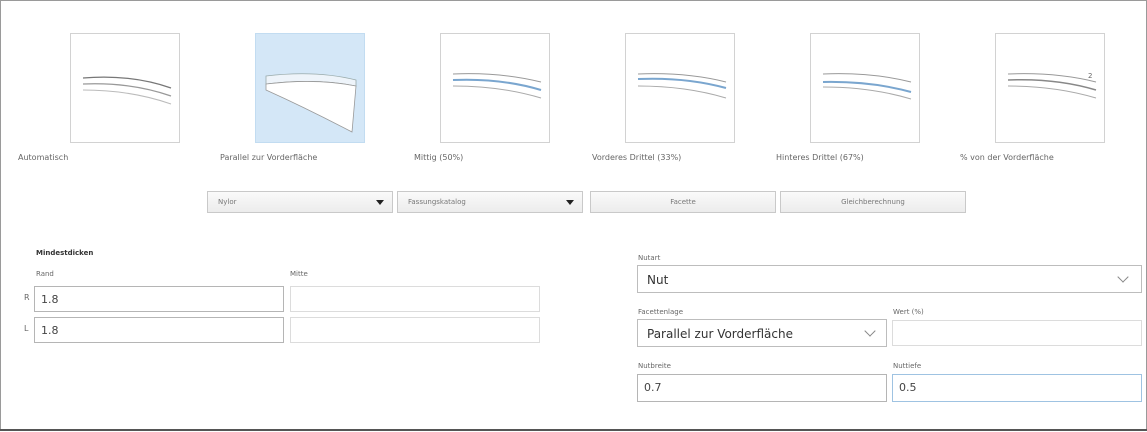 The width and height of the screenshot is (1147, 432). What do you see at coordinates (873, 202) in the screenshot?
I see `gleichberechnung-button: Gleichberechnung` at bounding box center [873, 202].